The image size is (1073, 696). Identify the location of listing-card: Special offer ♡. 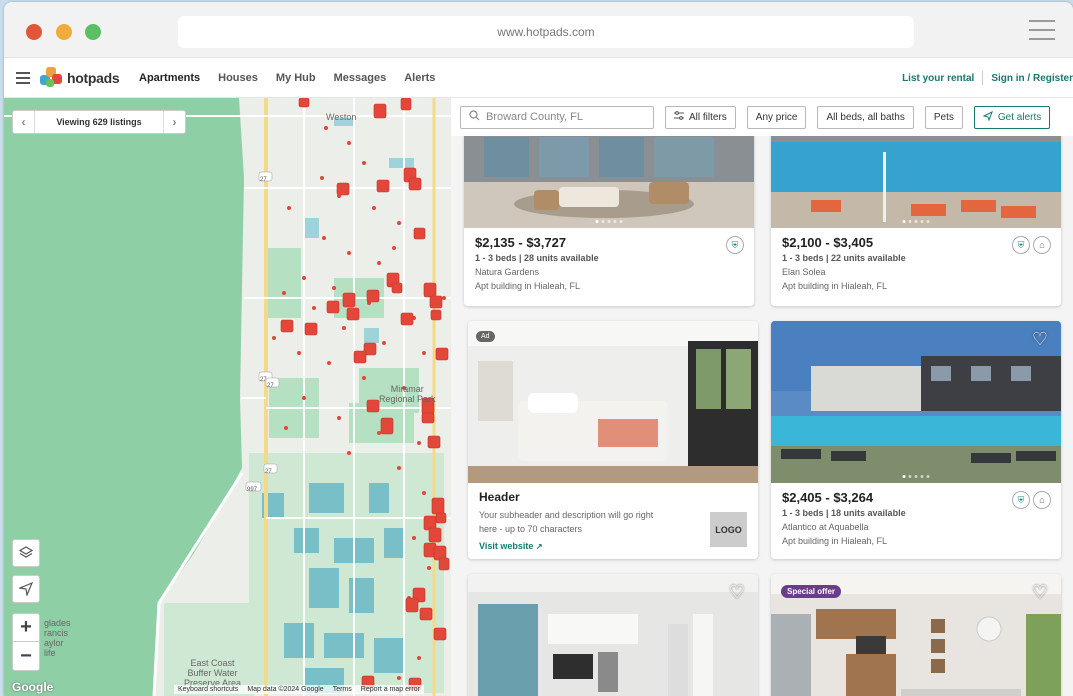
(916, 635).